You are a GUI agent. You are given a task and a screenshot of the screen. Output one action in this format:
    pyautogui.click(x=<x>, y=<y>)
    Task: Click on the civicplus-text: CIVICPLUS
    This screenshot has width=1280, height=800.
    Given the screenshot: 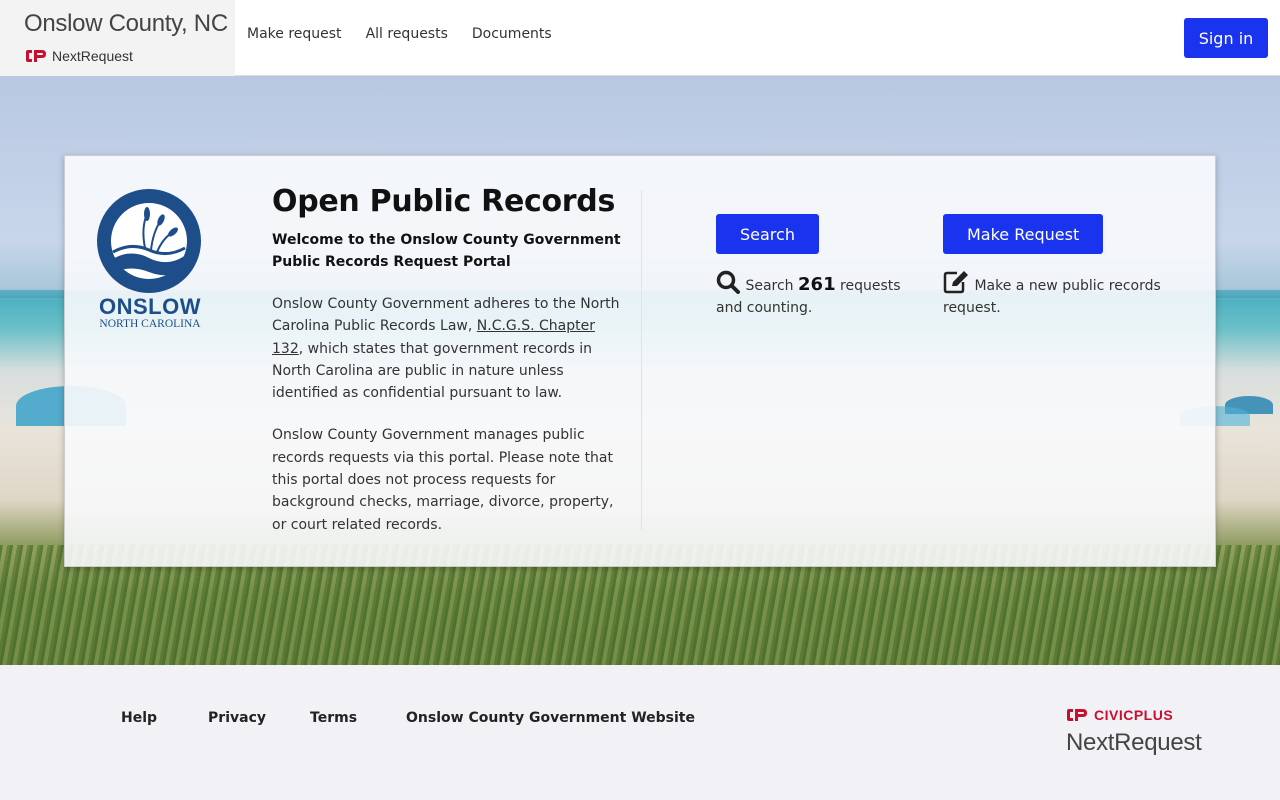 What is the action you would take?
    pyautogui.click(x=1134, y=715)
    